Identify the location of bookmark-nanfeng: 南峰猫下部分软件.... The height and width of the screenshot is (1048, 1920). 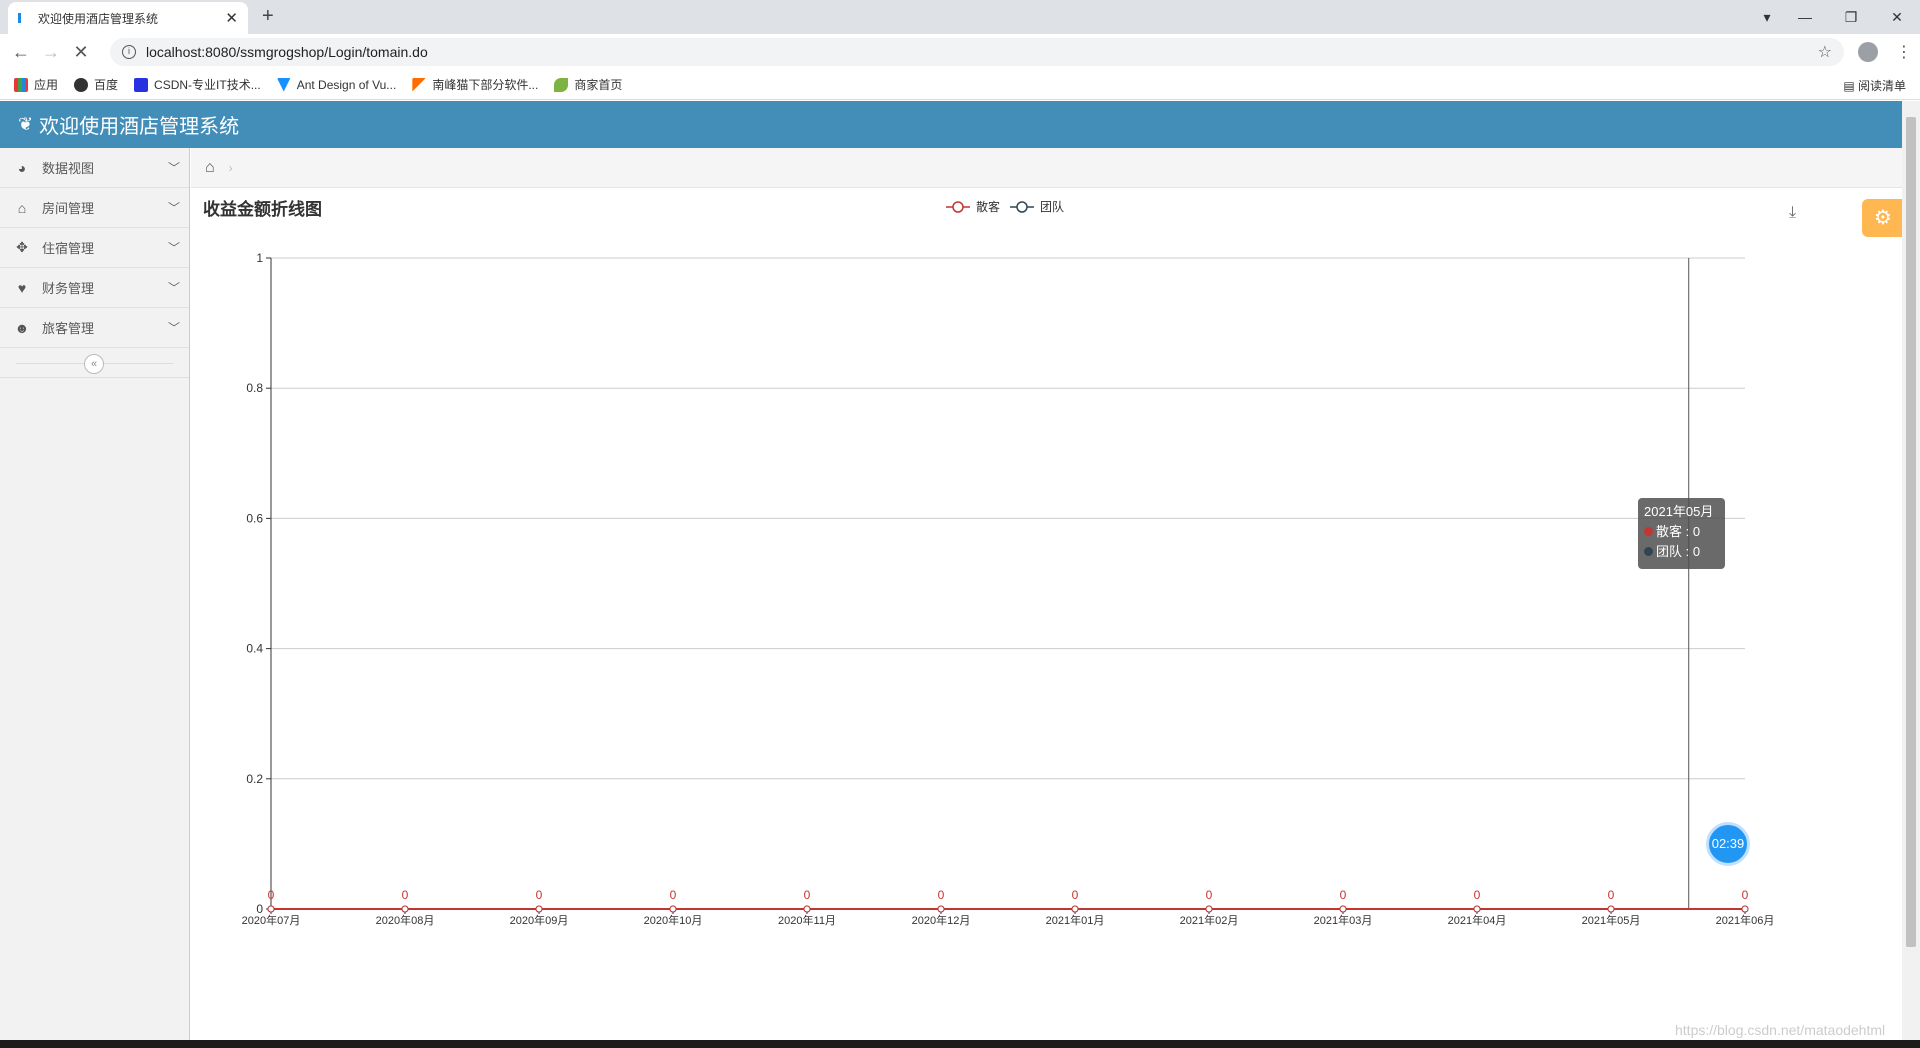
(475, 84).